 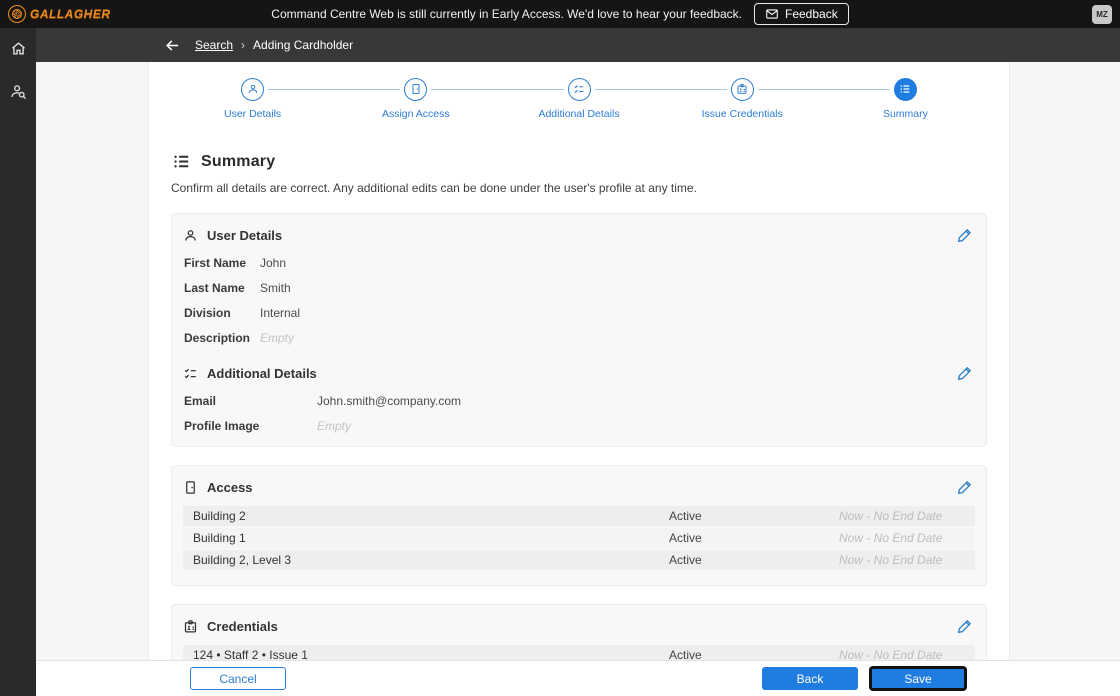 What do you see at coordinates (262, 373) in the screenshot?
I see `section-title-additional-details: Additional Details` at bounding box center [262, 373].